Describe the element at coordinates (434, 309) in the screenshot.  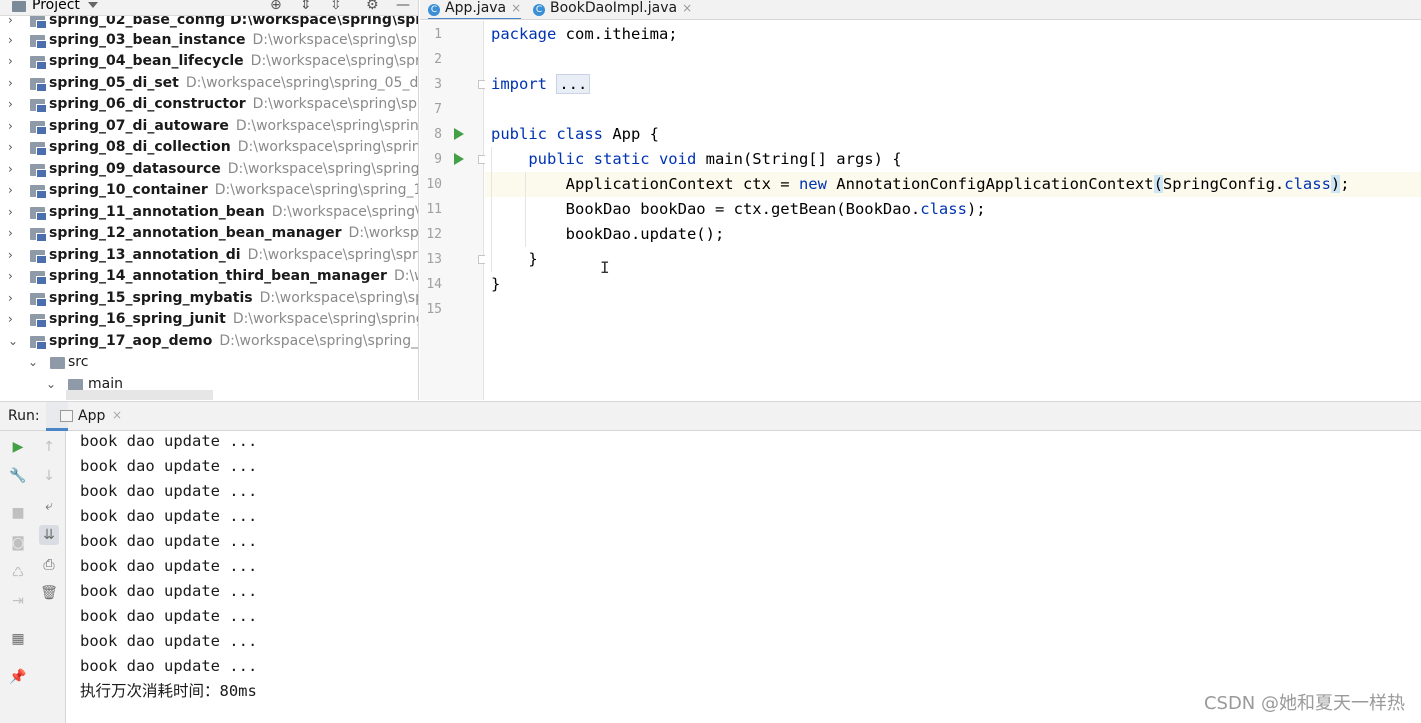
I see `line-number: 15` at that location.